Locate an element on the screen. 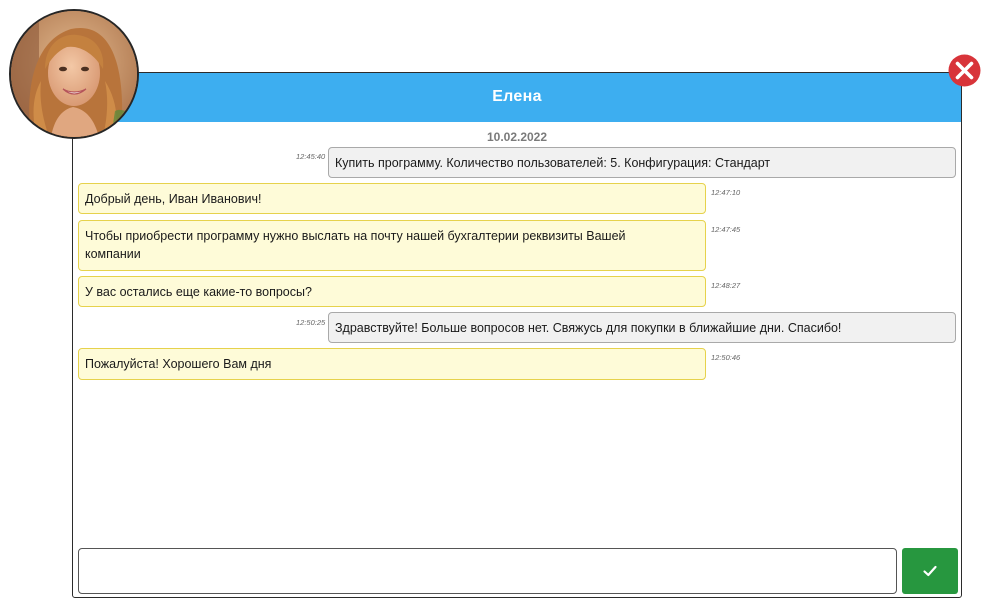 The image size is (982, 604). close-icon is located at coordinates (964, 70).